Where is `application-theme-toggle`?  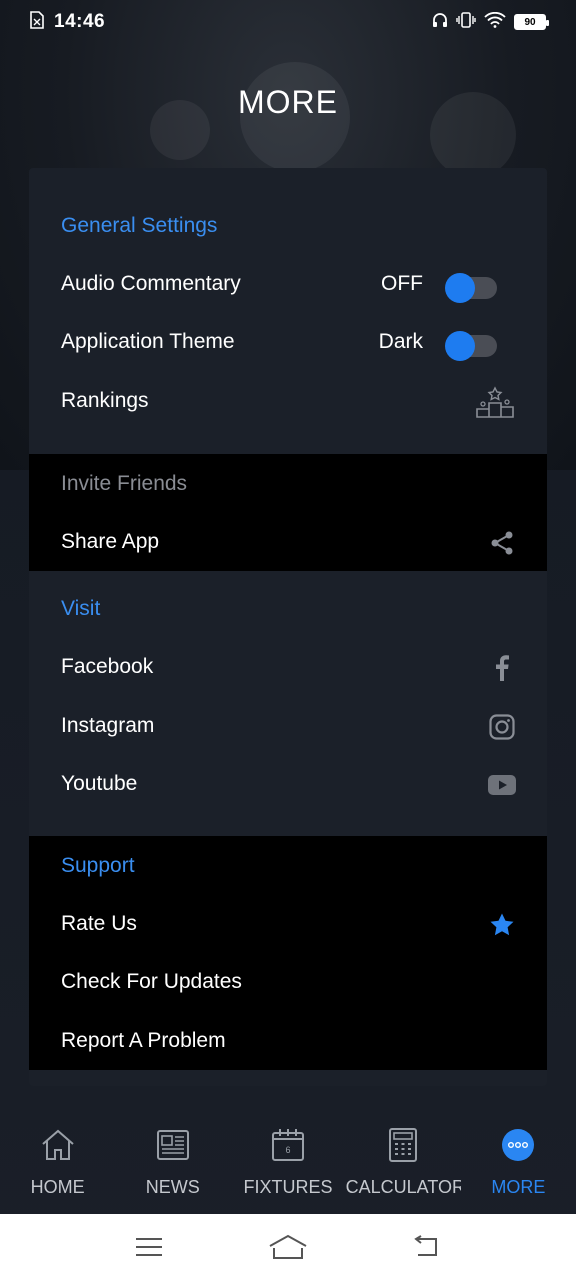 application-theme-toggle is located at coordinates (471, 345).